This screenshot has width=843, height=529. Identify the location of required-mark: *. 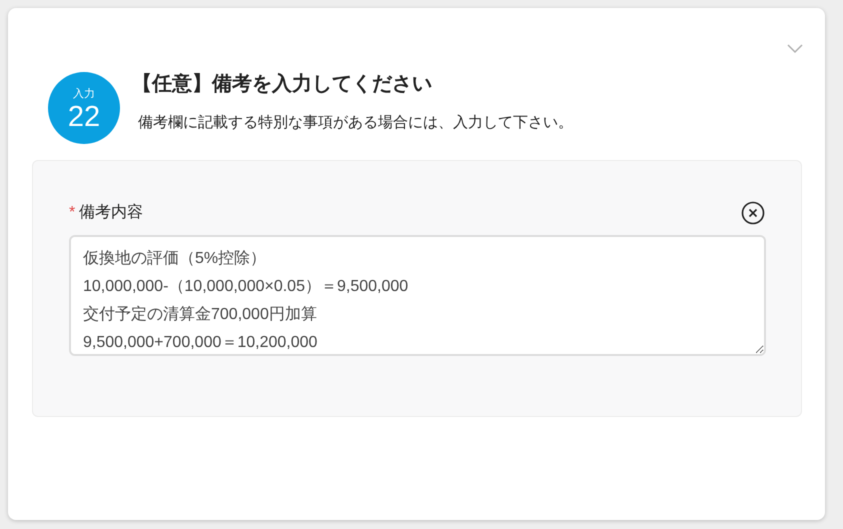
(72, 213).